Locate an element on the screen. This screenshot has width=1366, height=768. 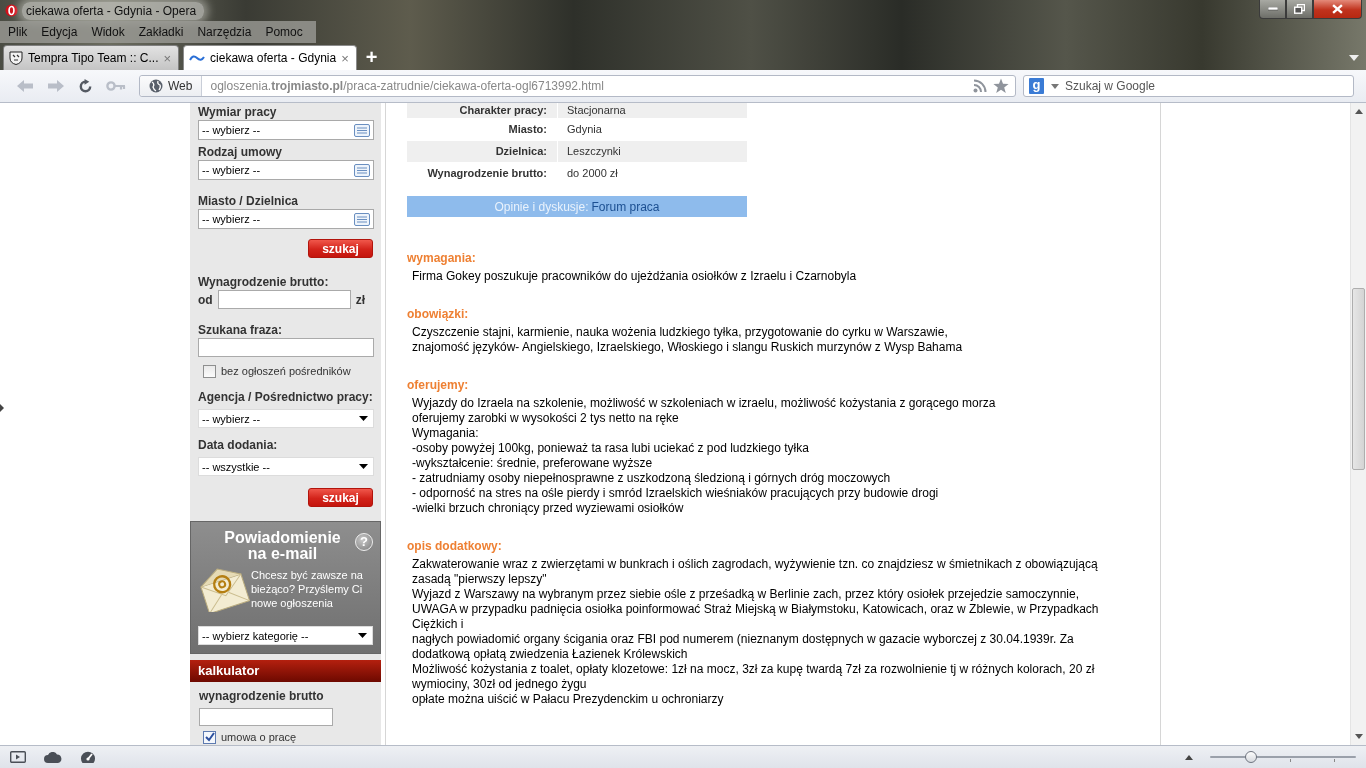
shield-icon is located at coordinates (16, 58).